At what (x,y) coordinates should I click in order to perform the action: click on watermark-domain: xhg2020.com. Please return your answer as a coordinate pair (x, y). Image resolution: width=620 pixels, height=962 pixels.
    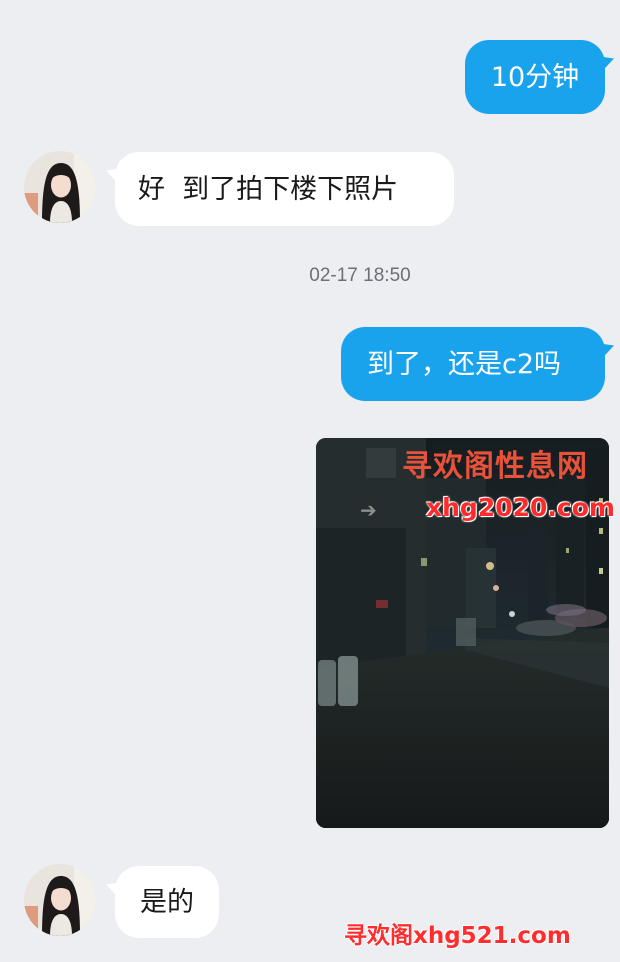
    Looking at the image, I should click on (520, 507).